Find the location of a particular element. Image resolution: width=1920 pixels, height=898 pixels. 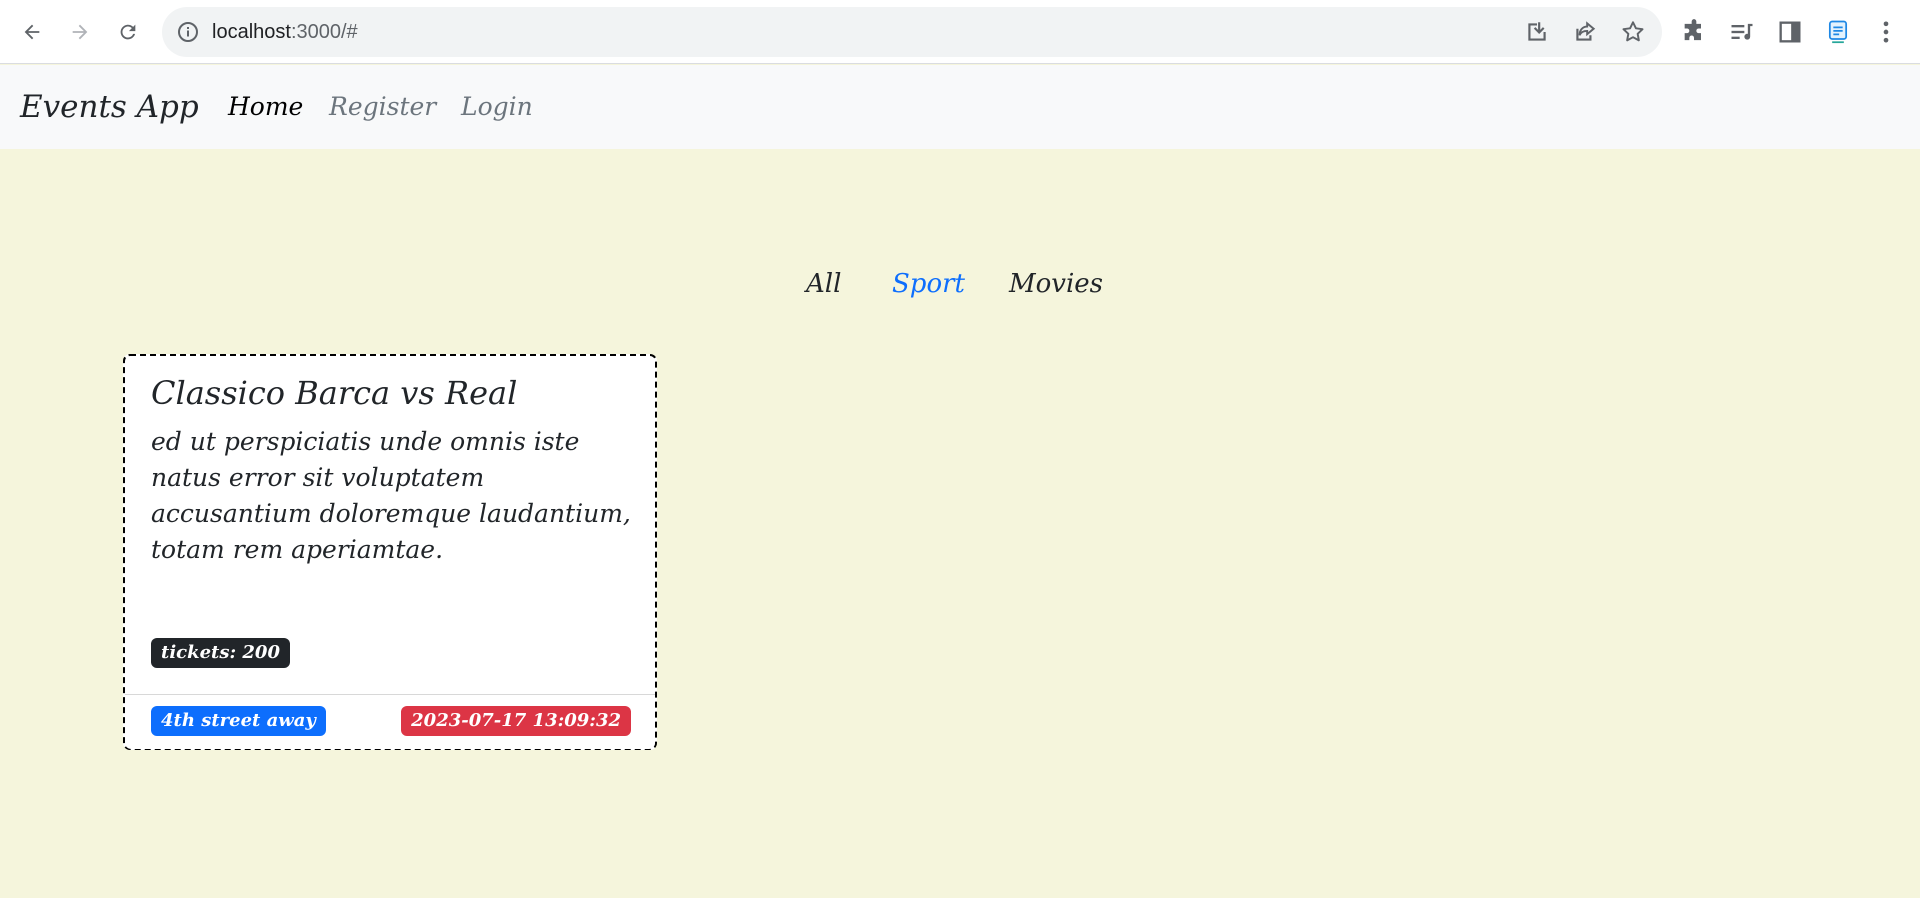

nav-link-login: Login is located at coordinates (497, 107).